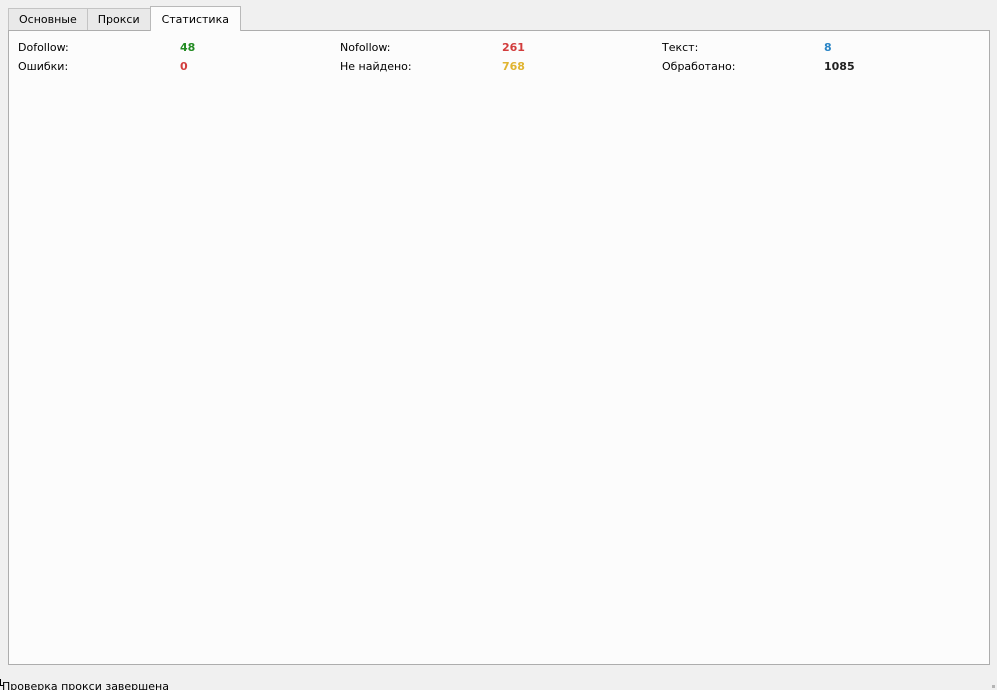 This screenshot has width=997, height=690. I want to click on not-found-label: Не найдено:, so click(376, 66).